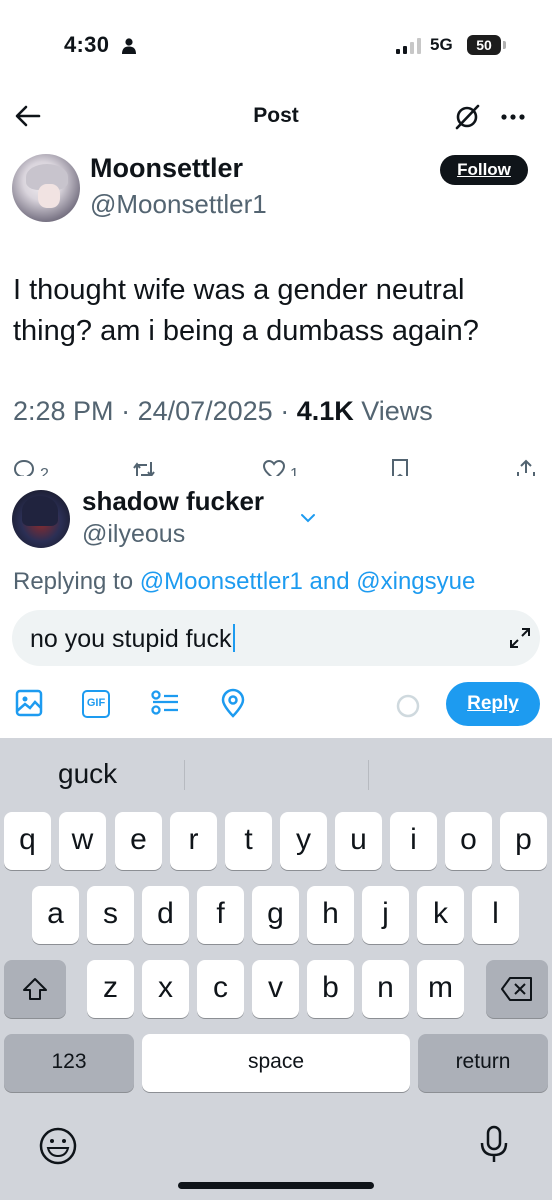 The height and width of the screenshot is (1200, 552). What do you see at coordinates (325, 411) in the screenshot?
I see `views-count: 4.1K` at bounding box center [325, 411].